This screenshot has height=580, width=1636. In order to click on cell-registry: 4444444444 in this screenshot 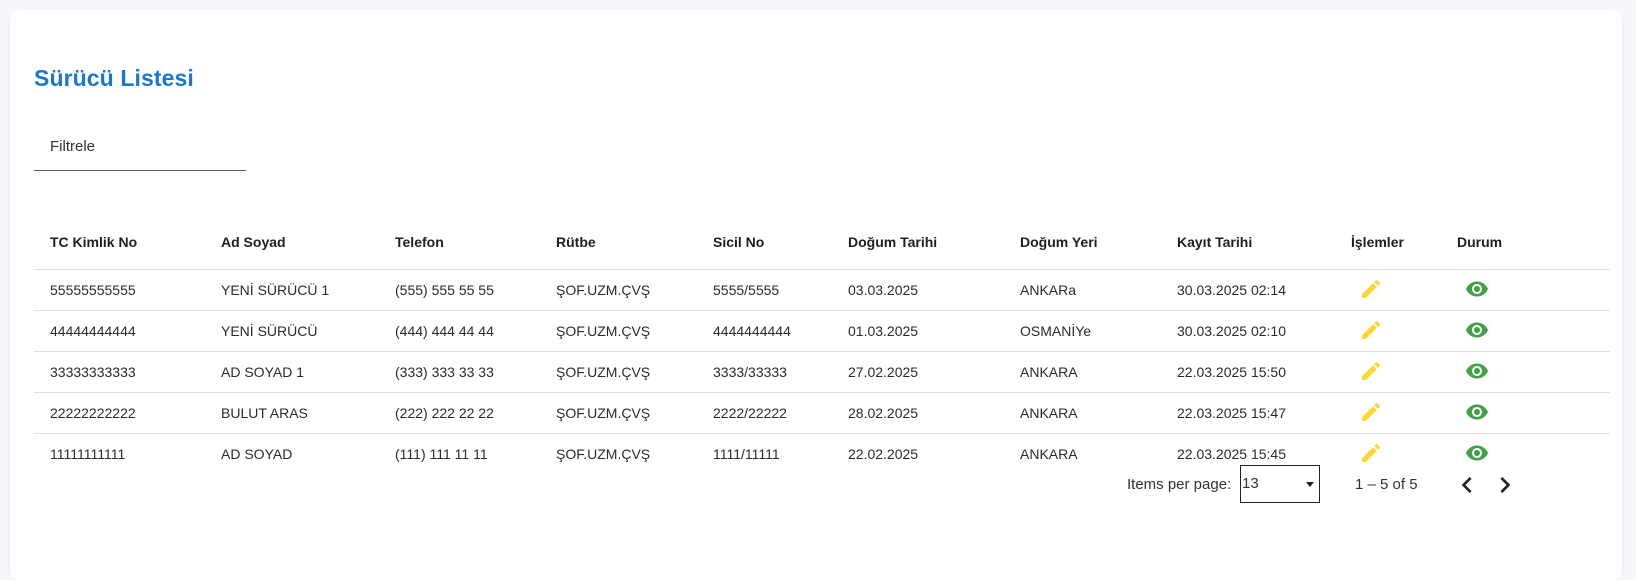, I will do `click(764, 331)`.